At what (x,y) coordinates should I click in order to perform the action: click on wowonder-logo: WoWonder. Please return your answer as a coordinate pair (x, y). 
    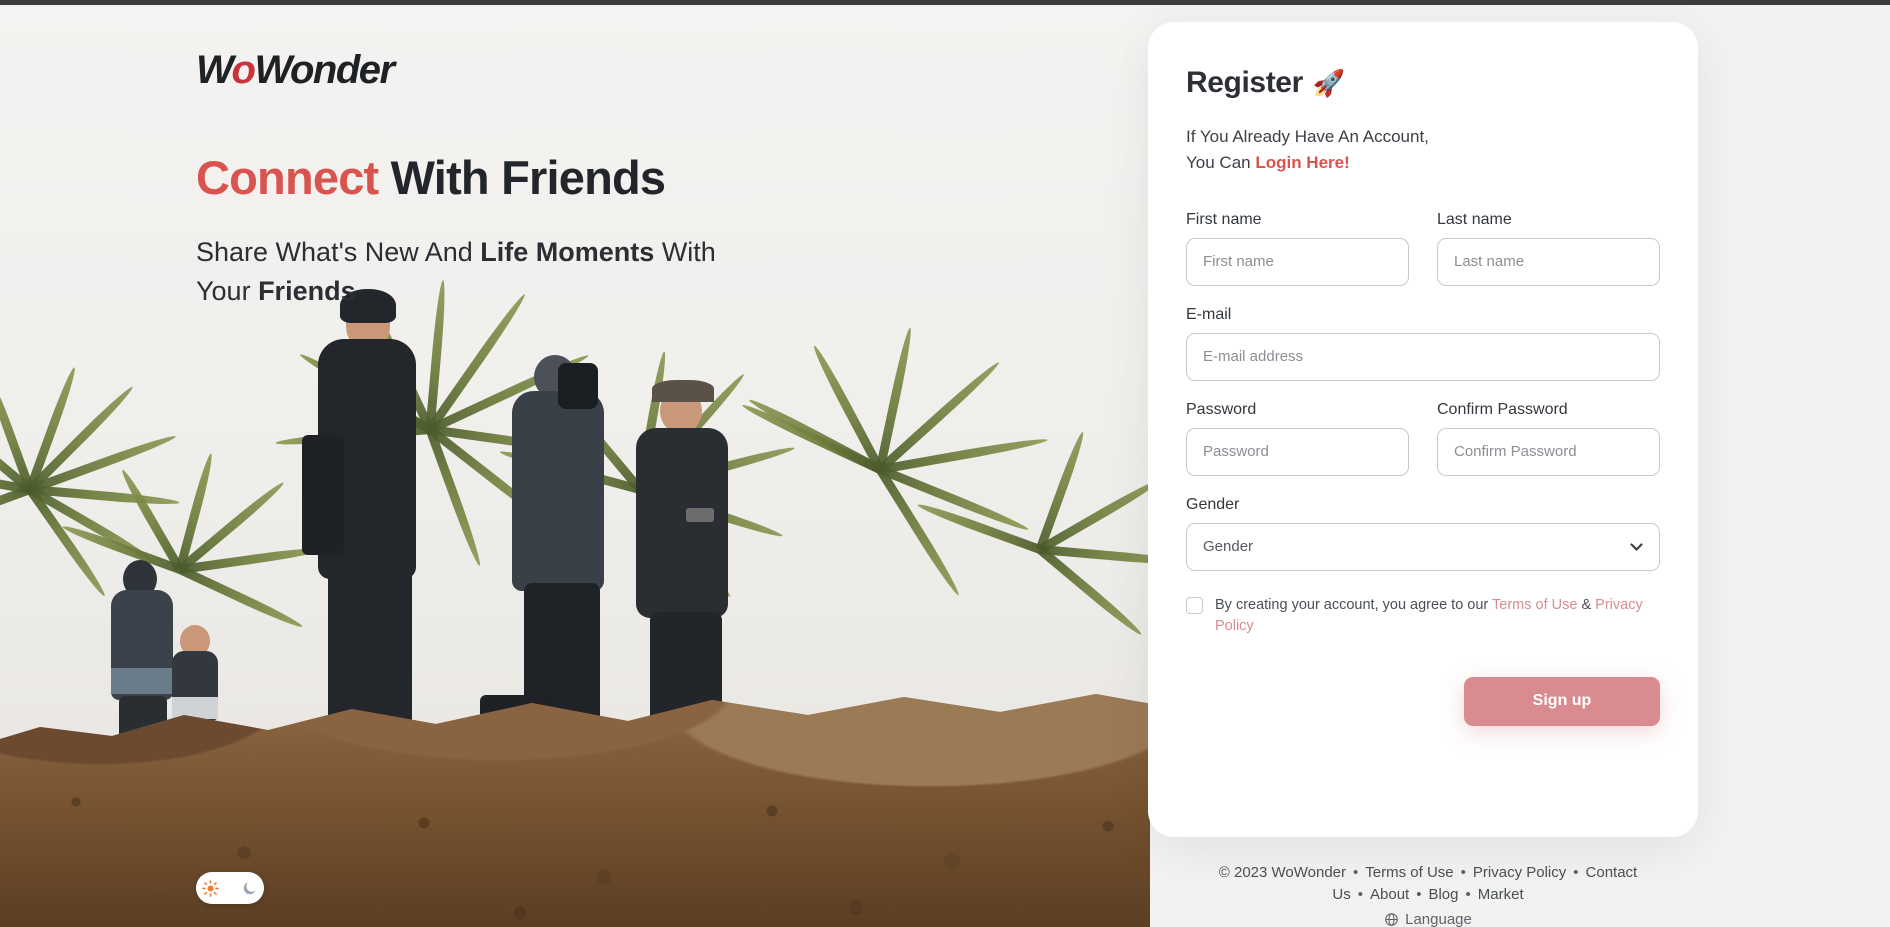
    Looking at the image, I should click on (295, 70).